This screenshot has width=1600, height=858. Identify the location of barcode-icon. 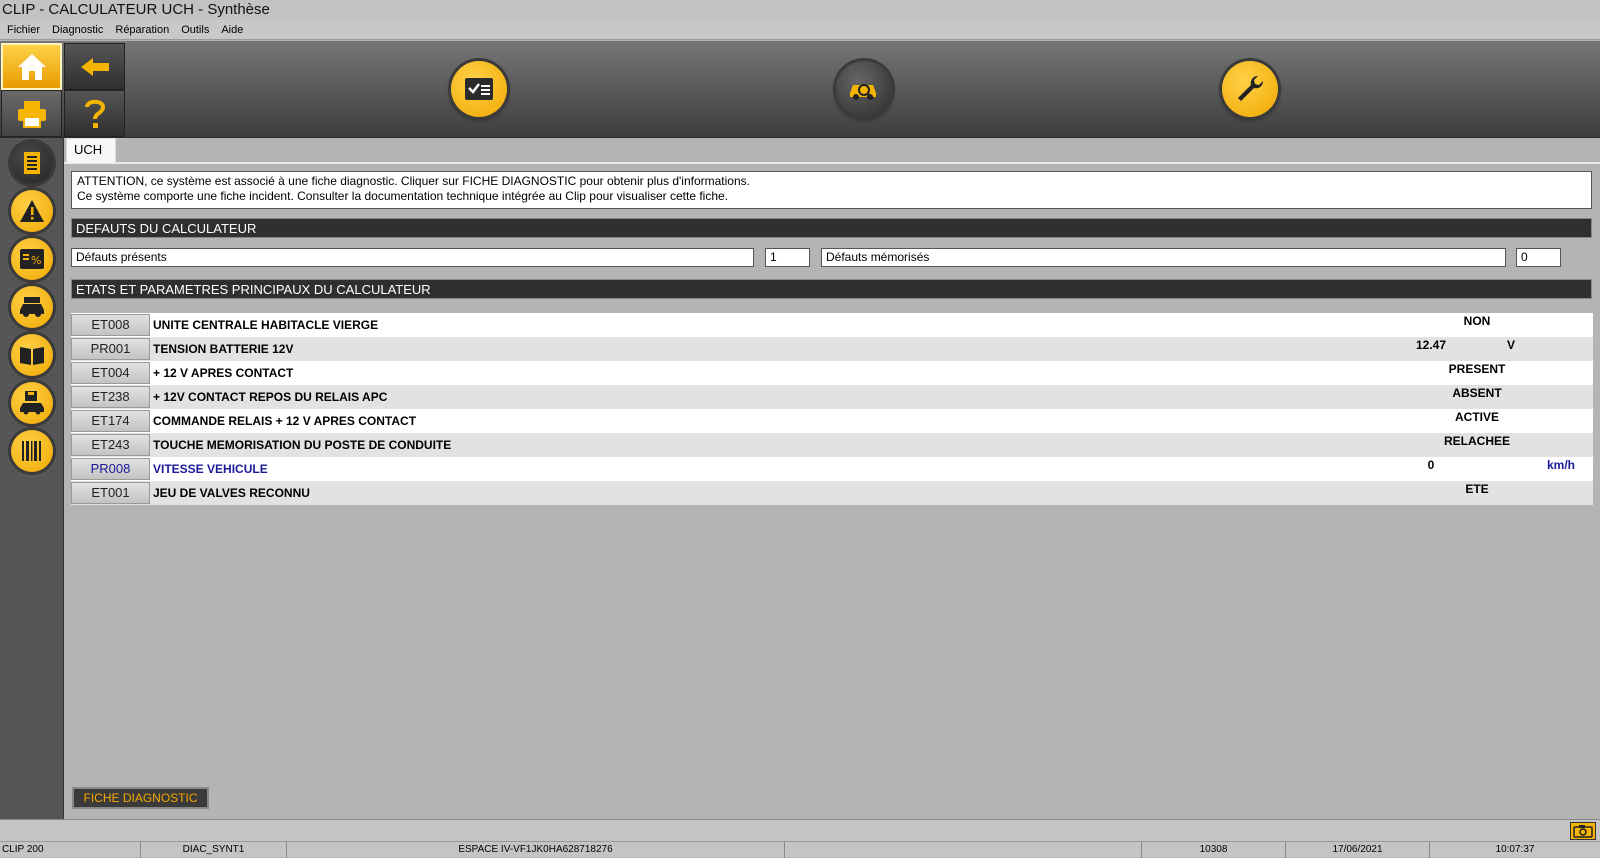
(31, 451).